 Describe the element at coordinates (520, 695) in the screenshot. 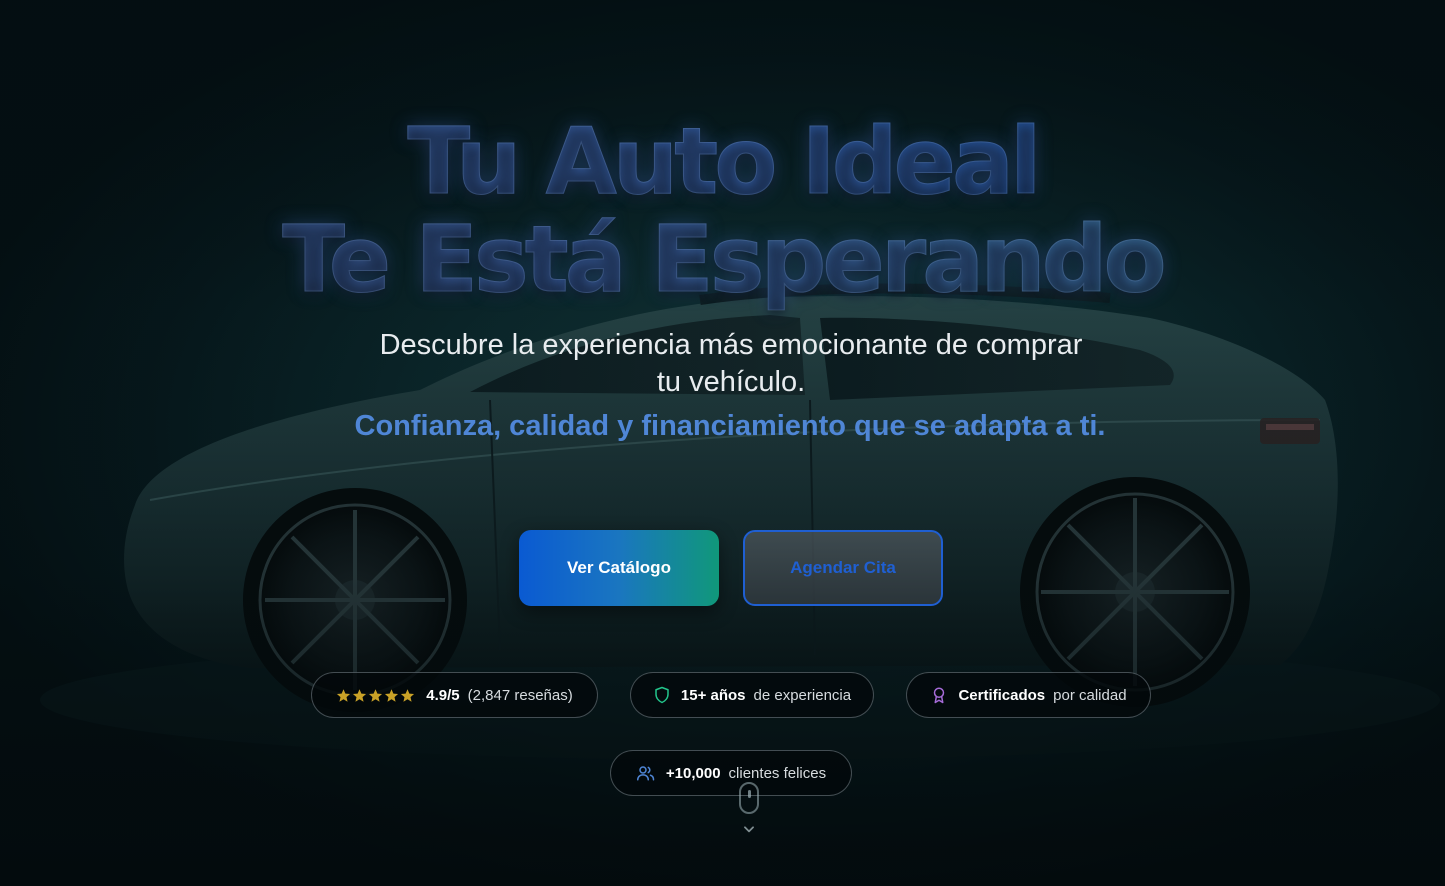

I see `rating-reviews: (2,847 reseñas)` at that location.